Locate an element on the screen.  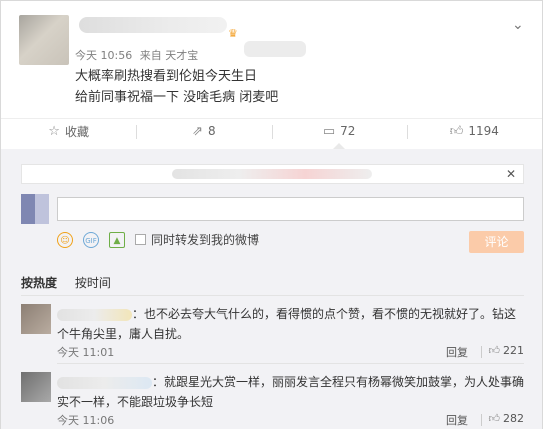
post-text: 大概率刷热搜看到伦姐今天生日 给前同事祝福一下 没啥毛病 闭麦吧 is located at coordinates (285, 87).